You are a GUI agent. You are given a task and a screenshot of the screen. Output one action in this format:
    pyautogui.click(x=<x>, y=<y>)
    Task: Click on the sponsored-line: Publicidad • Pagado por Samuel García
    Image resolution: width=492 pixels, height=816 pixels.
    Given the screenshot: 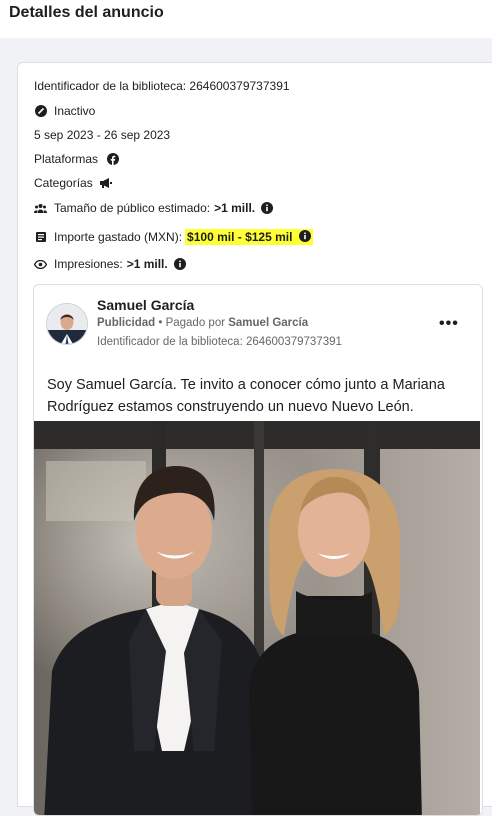 What is the action you would take?
    pyautogui.click(x=202, y=323)
    